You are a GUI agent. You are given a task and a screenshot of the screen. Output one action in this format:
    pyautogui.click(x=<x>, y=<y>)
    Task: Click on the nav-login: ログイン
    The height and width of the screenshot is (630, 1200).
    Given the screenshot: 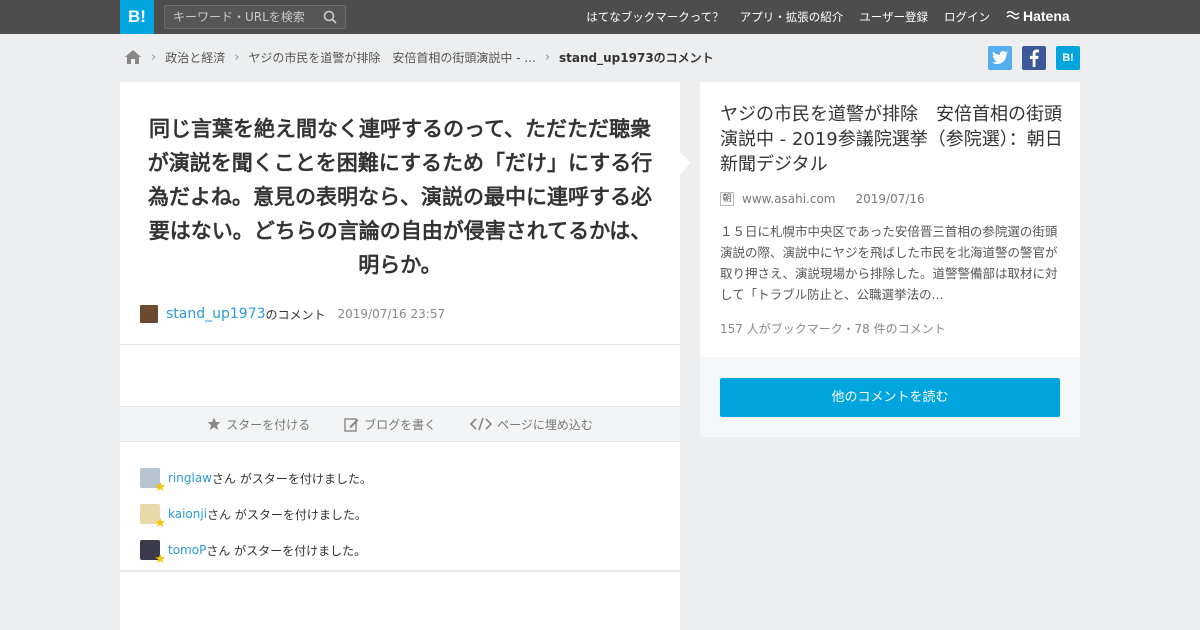 What is the action you would take?
    pyautogui.click(x=967, y=17)
    